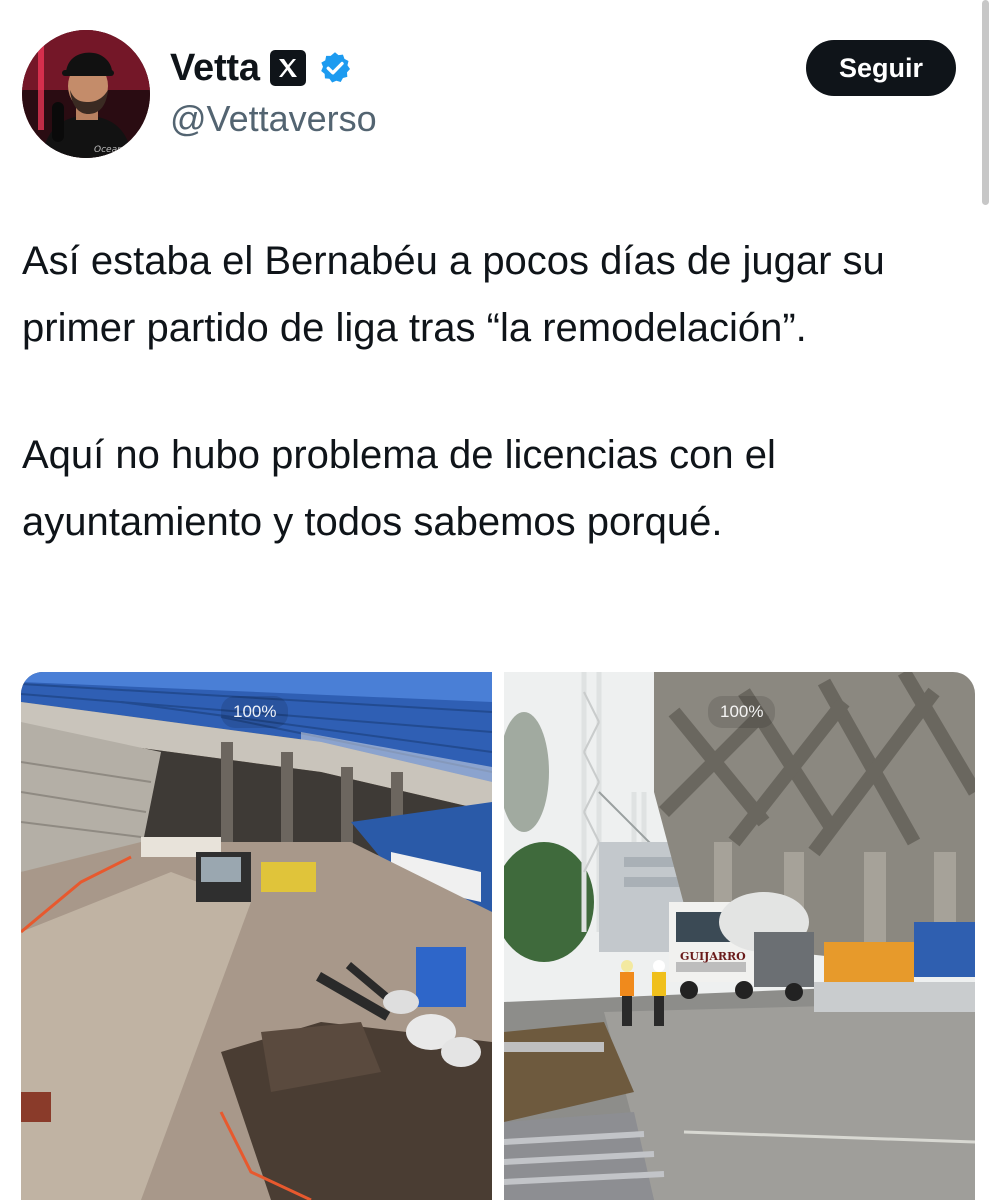  Describe the element at coordinates (108, 150) in the screenshot. I see `svg-text: Ocean` at that location.